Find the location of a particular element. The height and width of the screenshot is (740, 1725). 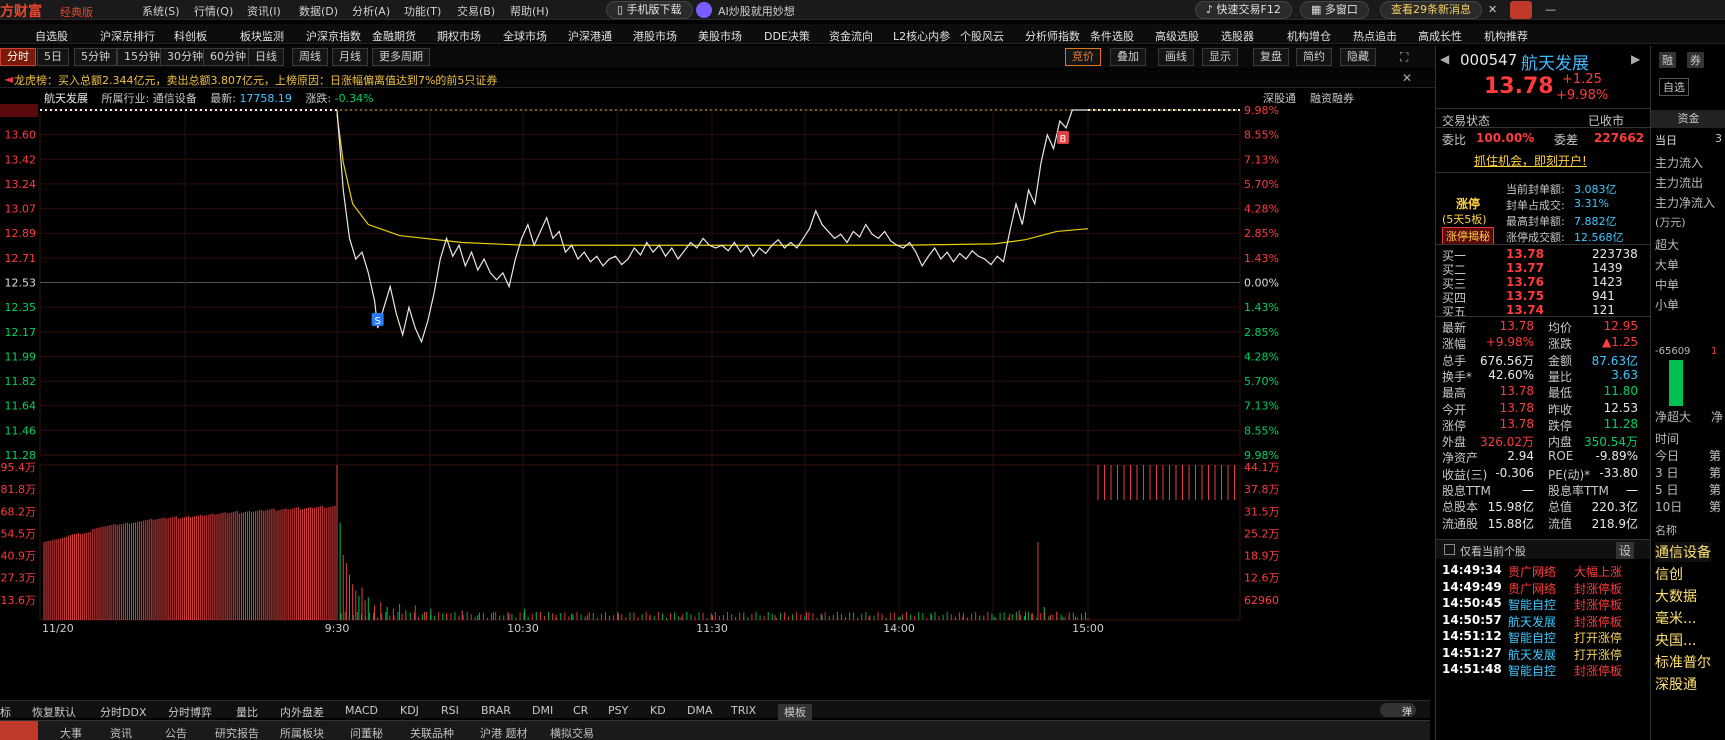

ind-tab-4: 量比 is located at coordinates (247, 712).